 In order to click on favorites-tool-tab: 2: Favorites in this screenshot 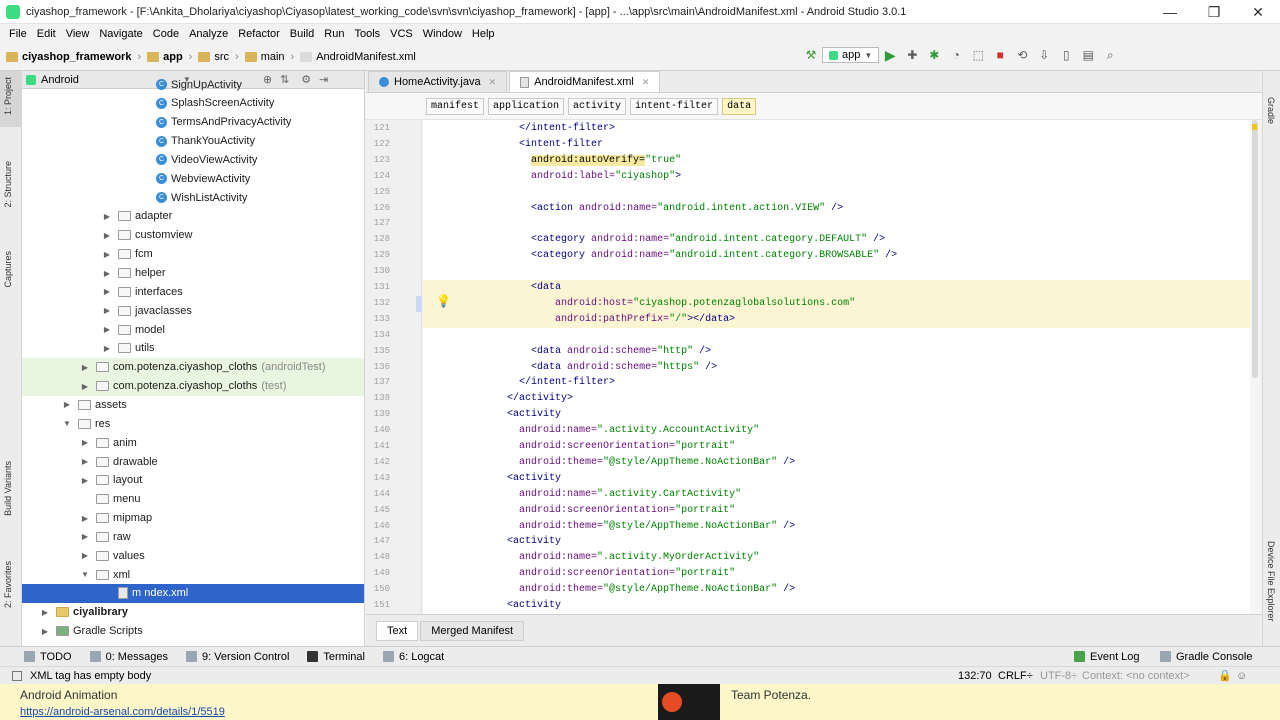, I will do `click(8, 584)`.